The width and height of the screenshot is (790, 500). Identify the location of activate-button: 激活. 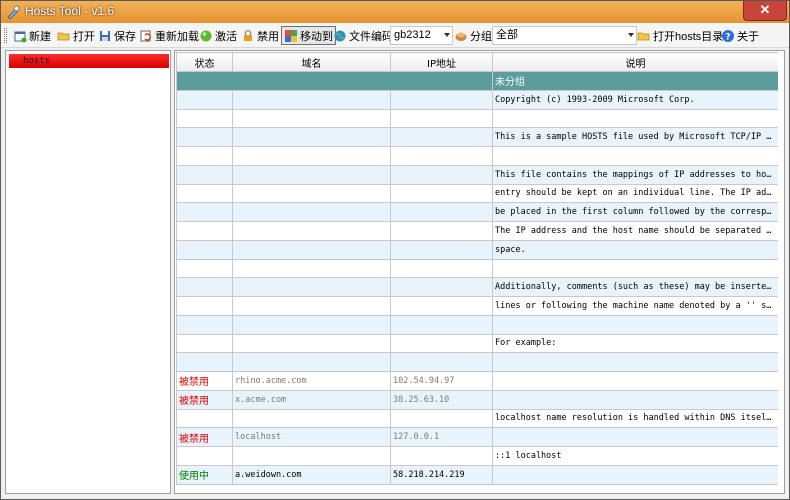
(218, 35).